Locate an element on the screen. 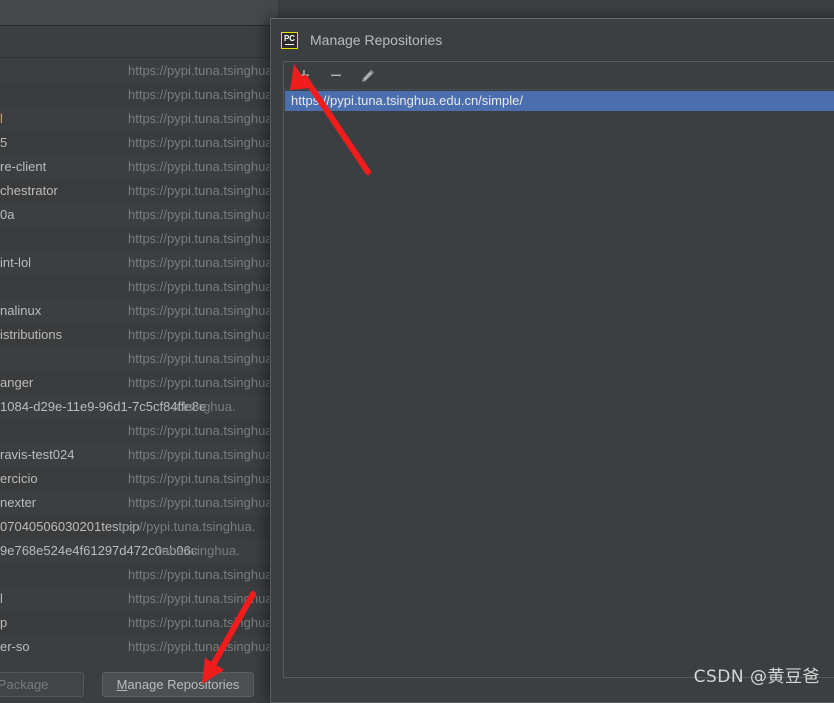 The width and height of the screenshot is (834, 703). package-list-row: anger https://pypi.tuna.tsinghua. is located at coordinates (139, 383).